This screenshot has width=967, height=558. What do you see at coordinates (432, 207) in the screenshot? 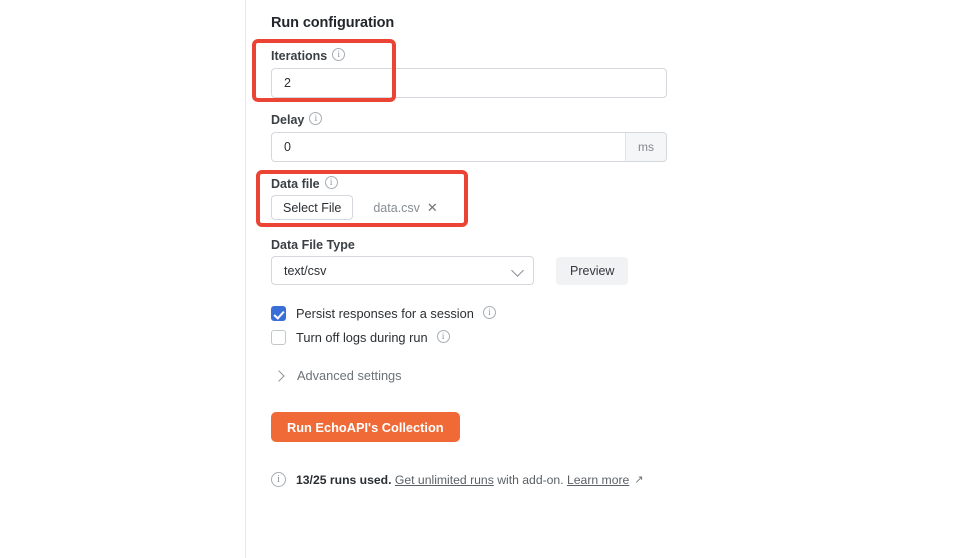
I see `remove-file-icon: ✕` at bounding box center [432, 207].